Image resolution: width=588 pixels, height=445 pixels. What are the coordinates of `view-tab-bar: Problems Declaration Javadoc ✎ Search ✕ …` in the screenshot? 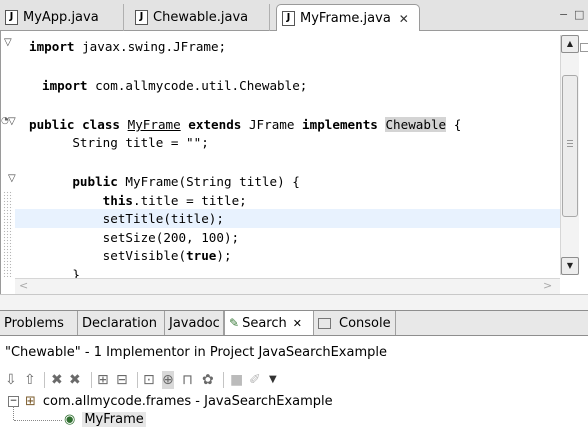 It's located at (294, 323).